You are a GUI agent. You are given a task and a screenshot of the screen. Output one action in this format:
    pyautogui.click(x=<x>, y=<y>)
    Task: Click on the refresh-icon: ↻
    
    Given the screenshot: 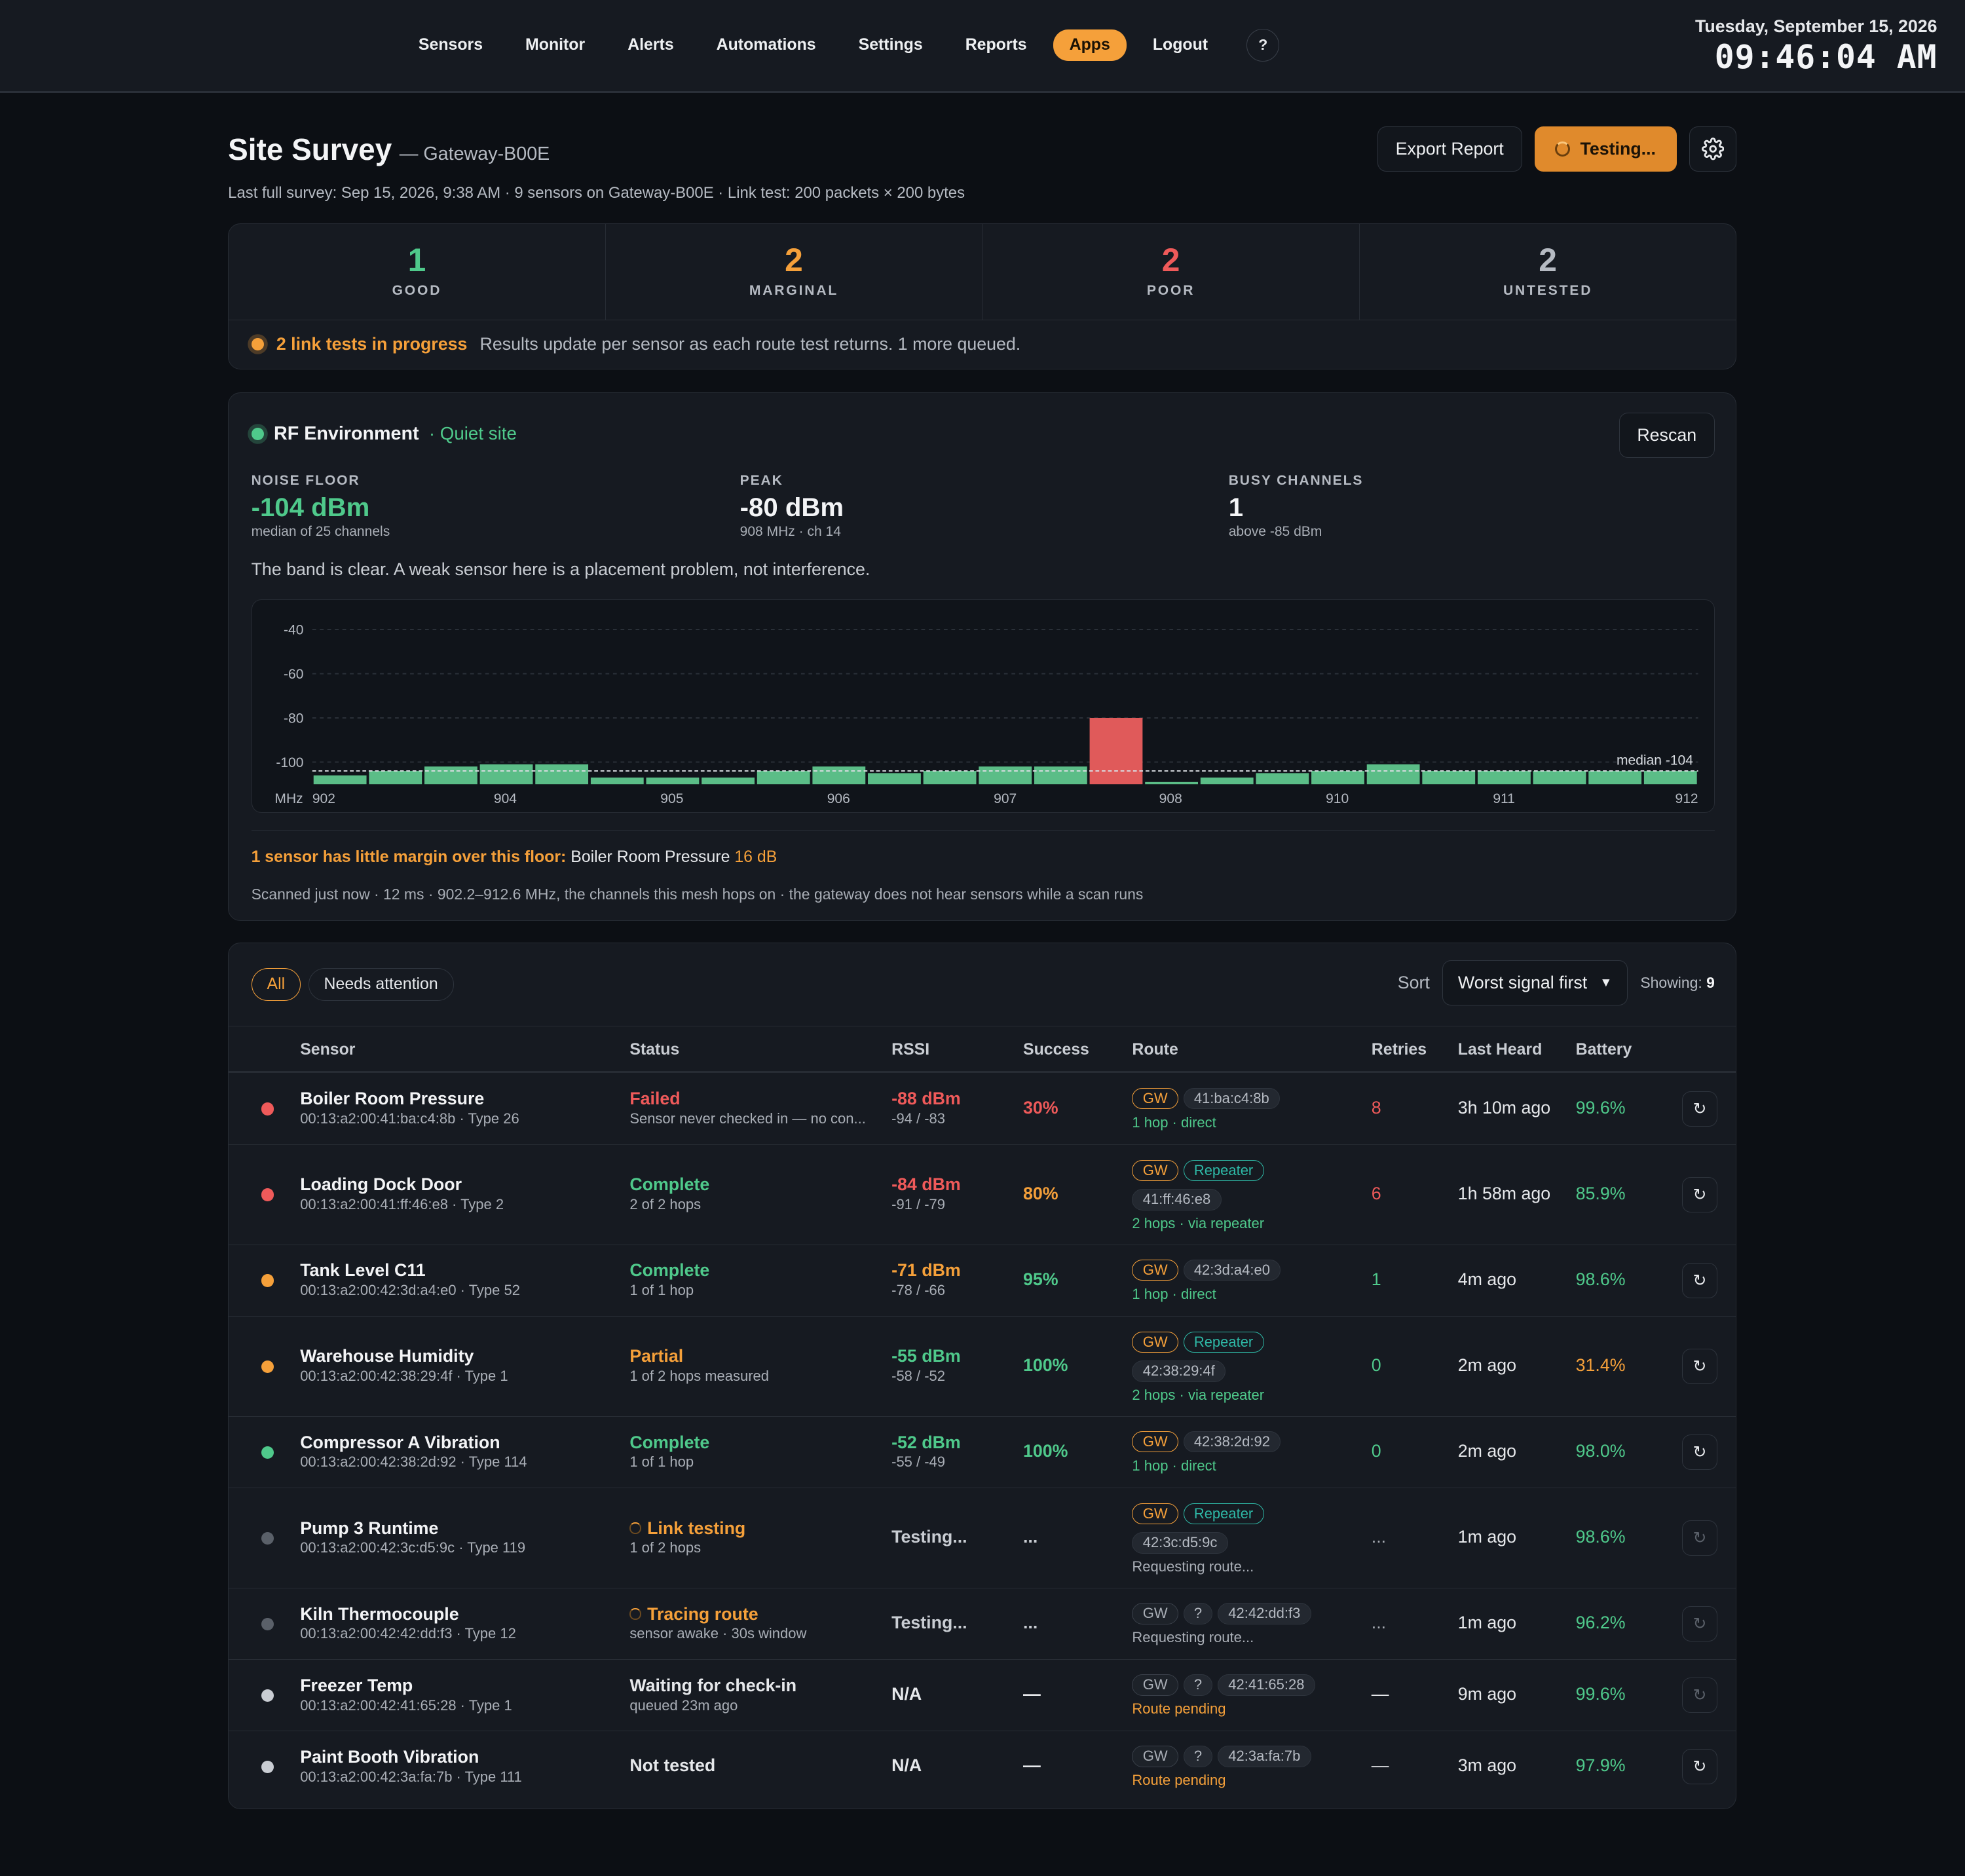 What is the action you would take?
    pyautogui.click(x=1700, y=1196)
    